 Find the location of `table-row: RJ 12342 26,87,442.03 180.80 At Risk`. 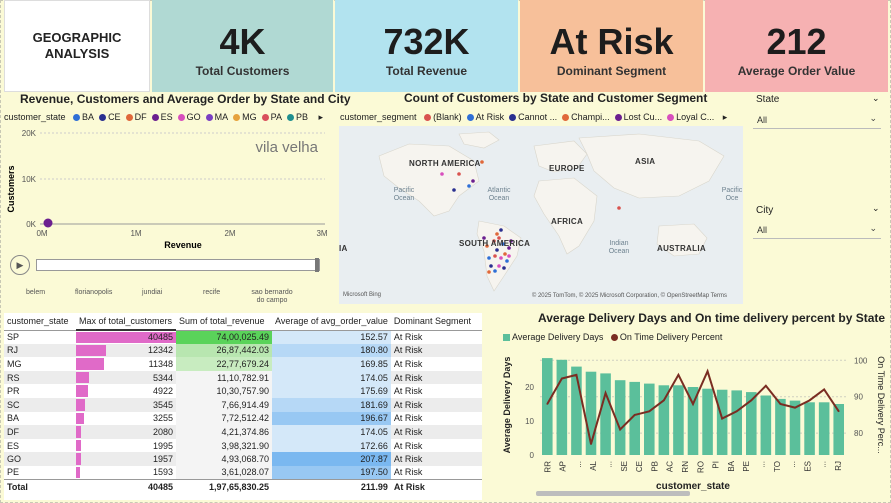

table-row: RJ 12342 26,87,442.03 180.80 At Risk is located at coordinates (243, 350).